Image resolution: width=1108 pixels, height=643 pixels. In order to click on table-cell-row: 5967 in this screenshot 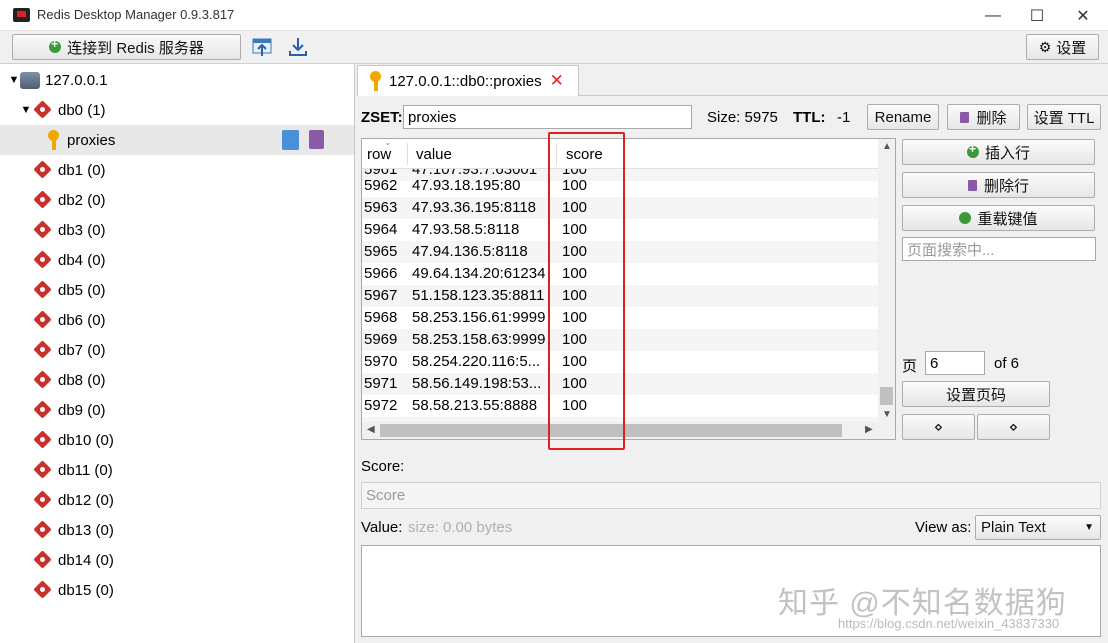, I will do `click(381, 295)`.